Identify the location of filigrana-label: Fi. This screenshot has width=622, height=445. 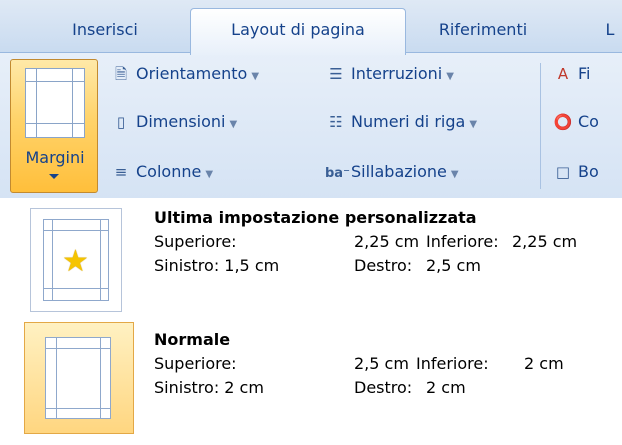
(584, 73).